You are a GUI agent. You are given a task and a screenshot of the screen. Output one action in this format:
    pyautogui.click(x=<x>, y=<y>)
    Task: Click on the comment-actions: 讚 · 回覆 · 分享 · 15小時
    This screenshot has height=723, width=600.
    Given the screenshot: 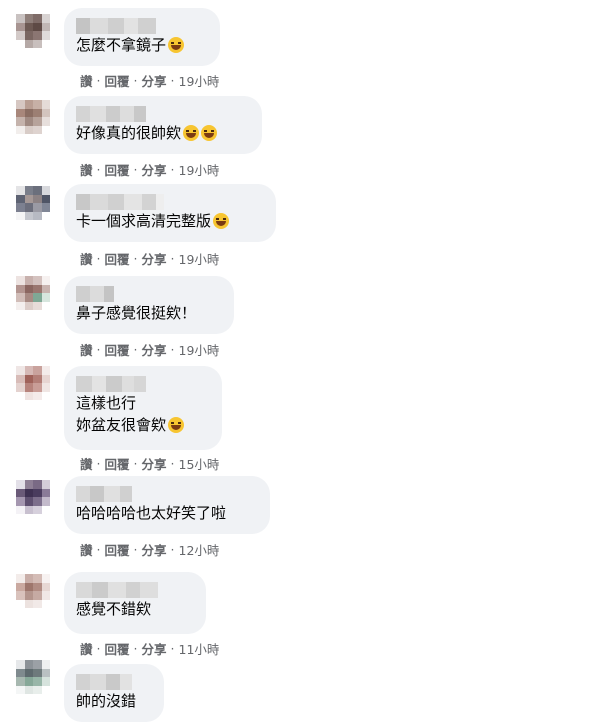 What is the action you would take?
    pyautogui.click(x=150, y=463)
    